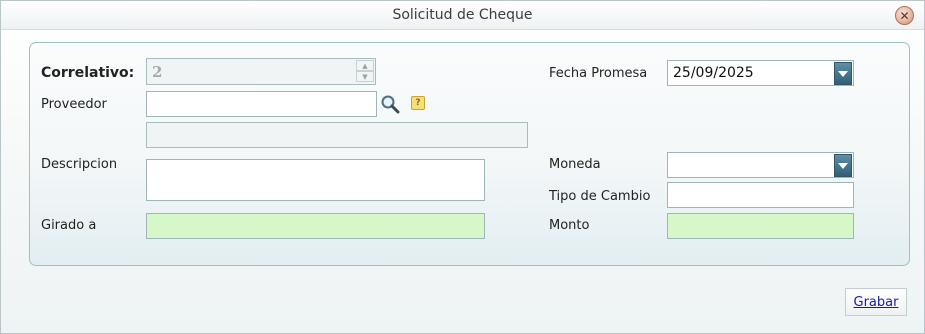 The width and height of the screenshot is (925, 334). I want to click on window-title: Solicitud de Cheque, so click(462, 15).